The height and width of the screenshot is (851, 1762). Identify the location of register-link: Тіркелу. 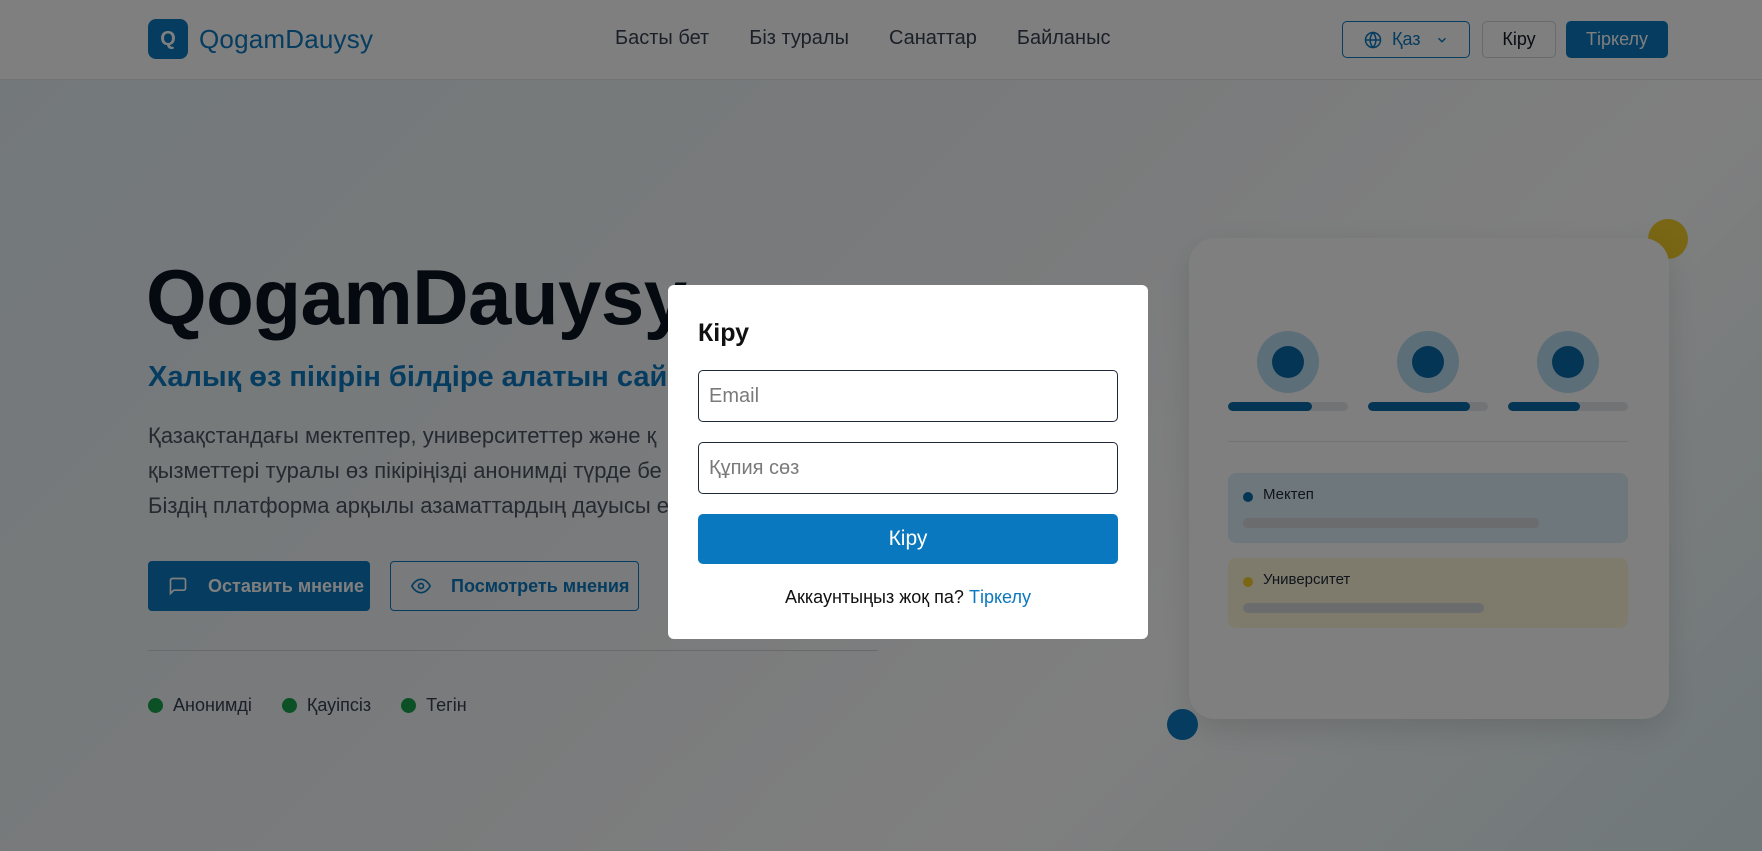
(1000, 597).